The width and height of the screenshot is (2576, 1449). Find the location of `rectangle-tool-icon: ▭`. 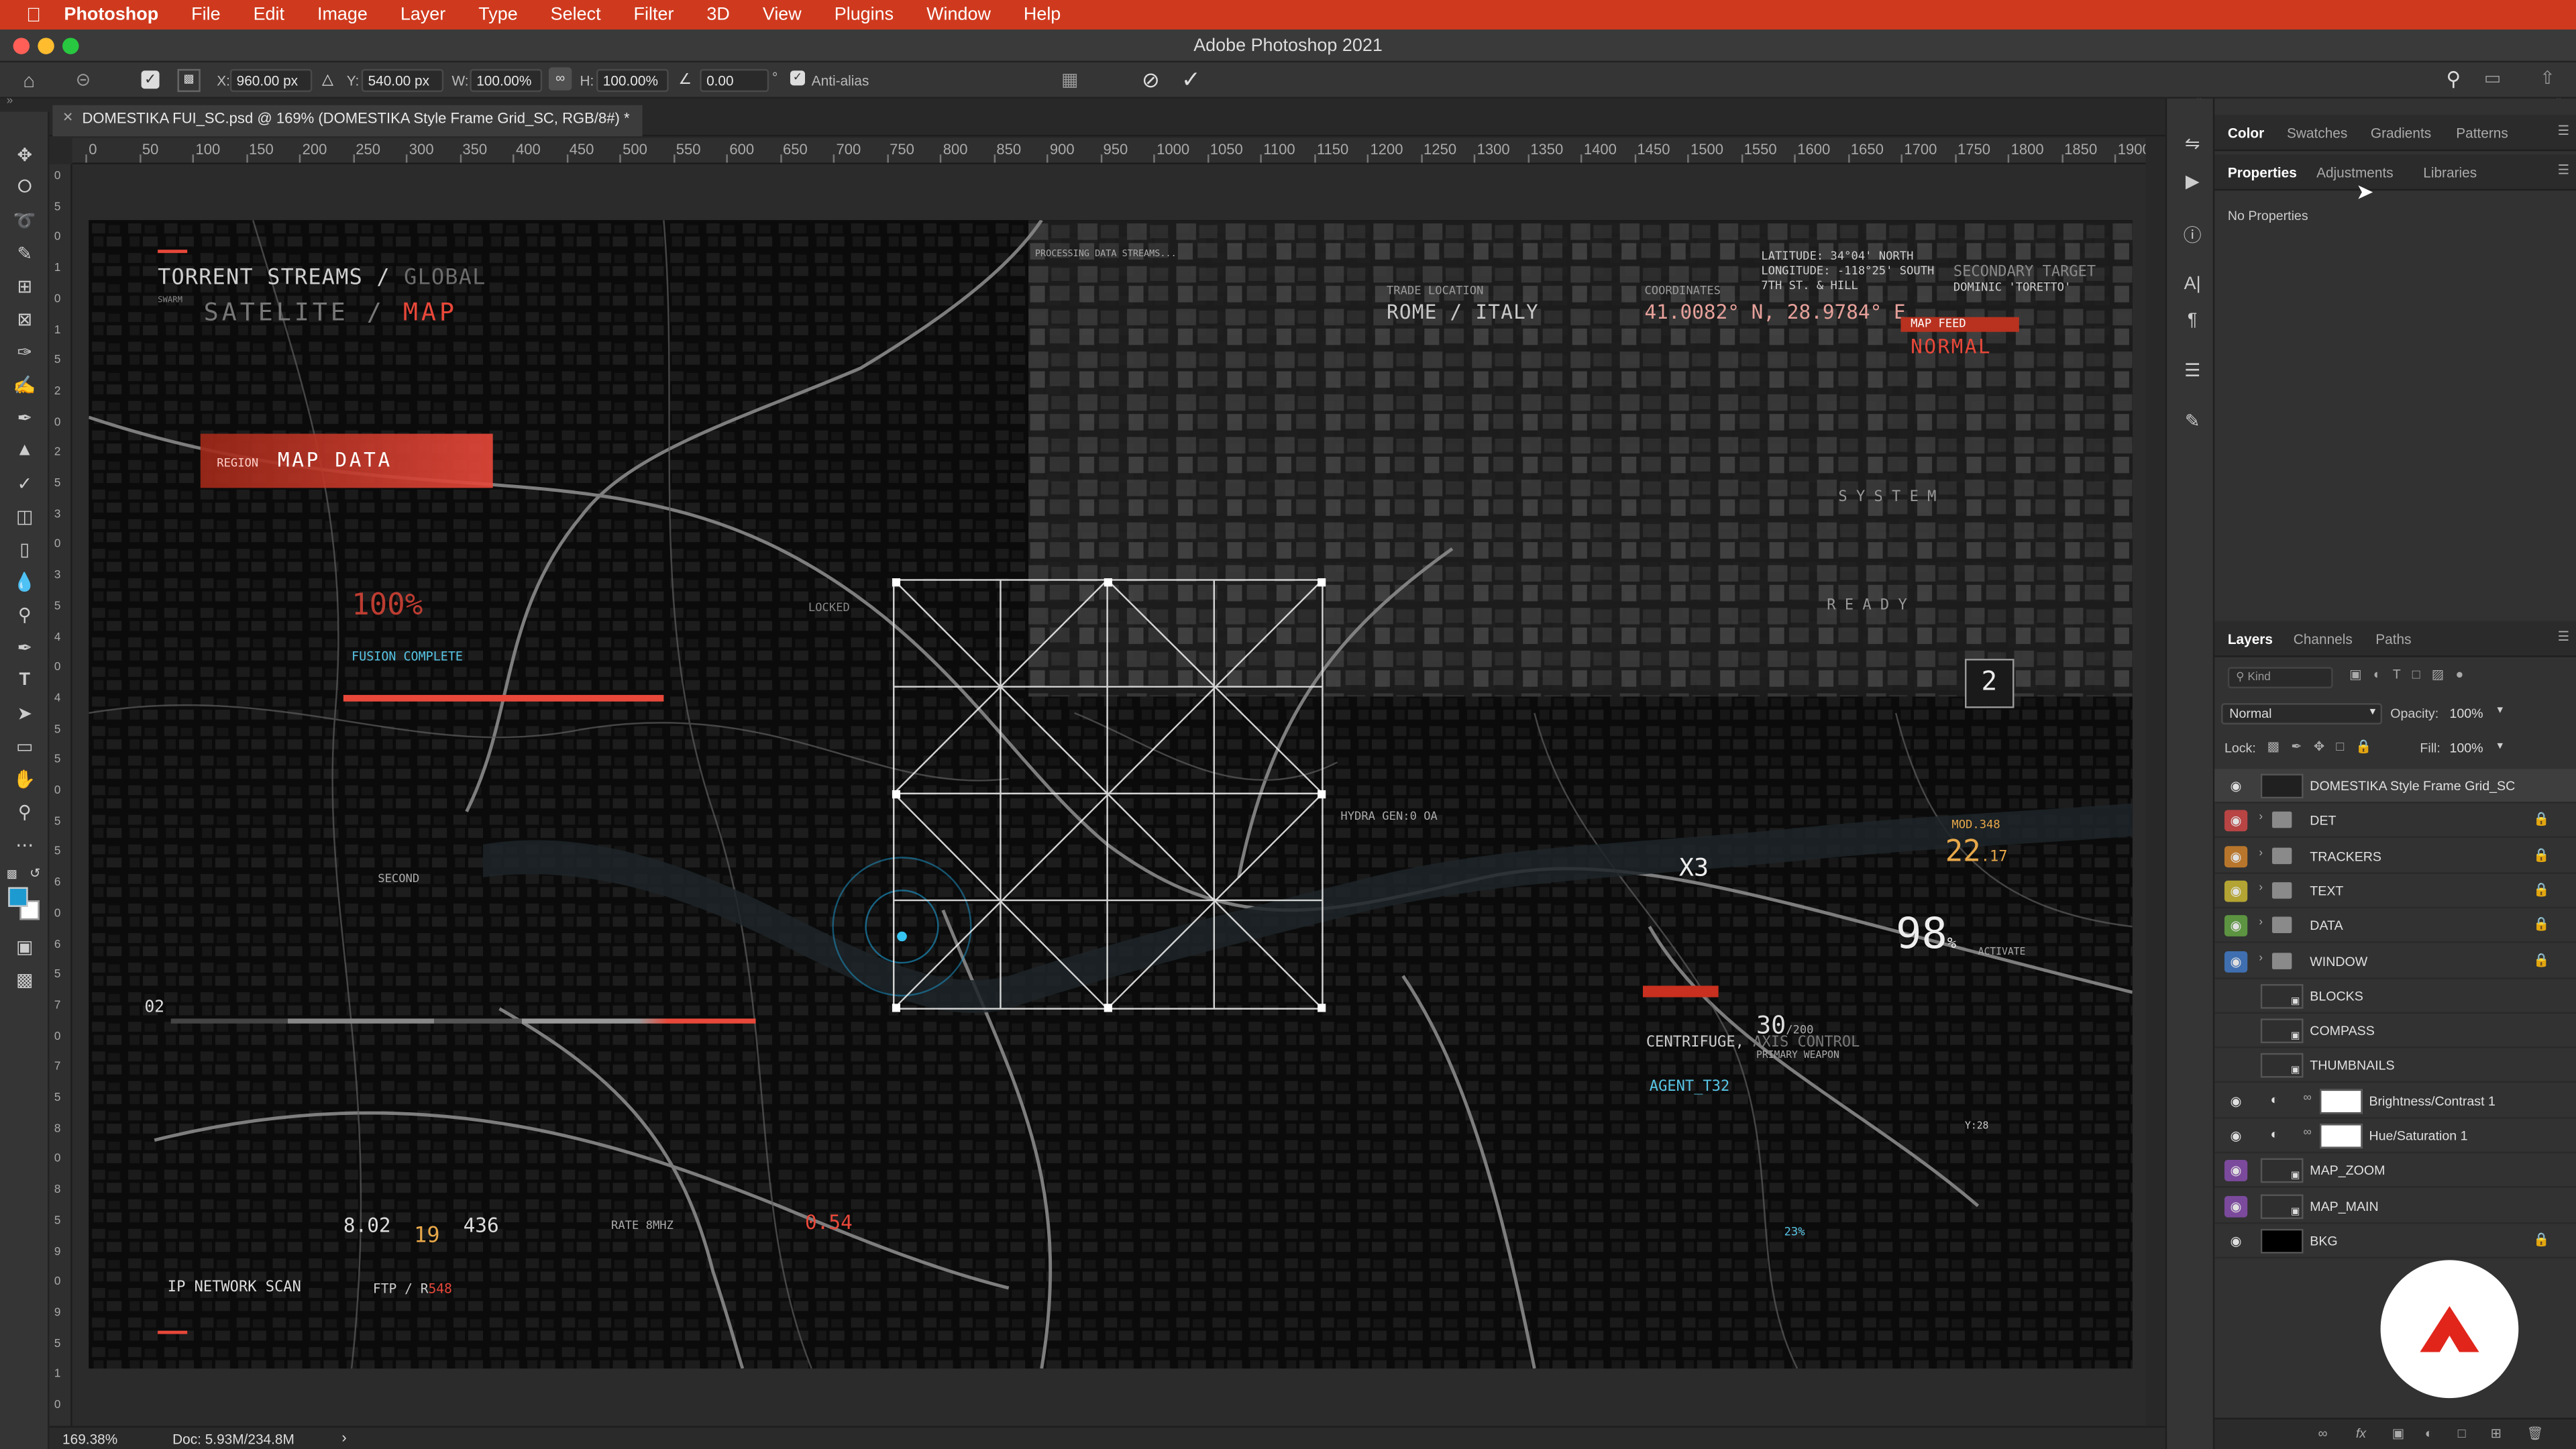

rectangle-tool-icon: ▭ is located at coordinates (24, 746).